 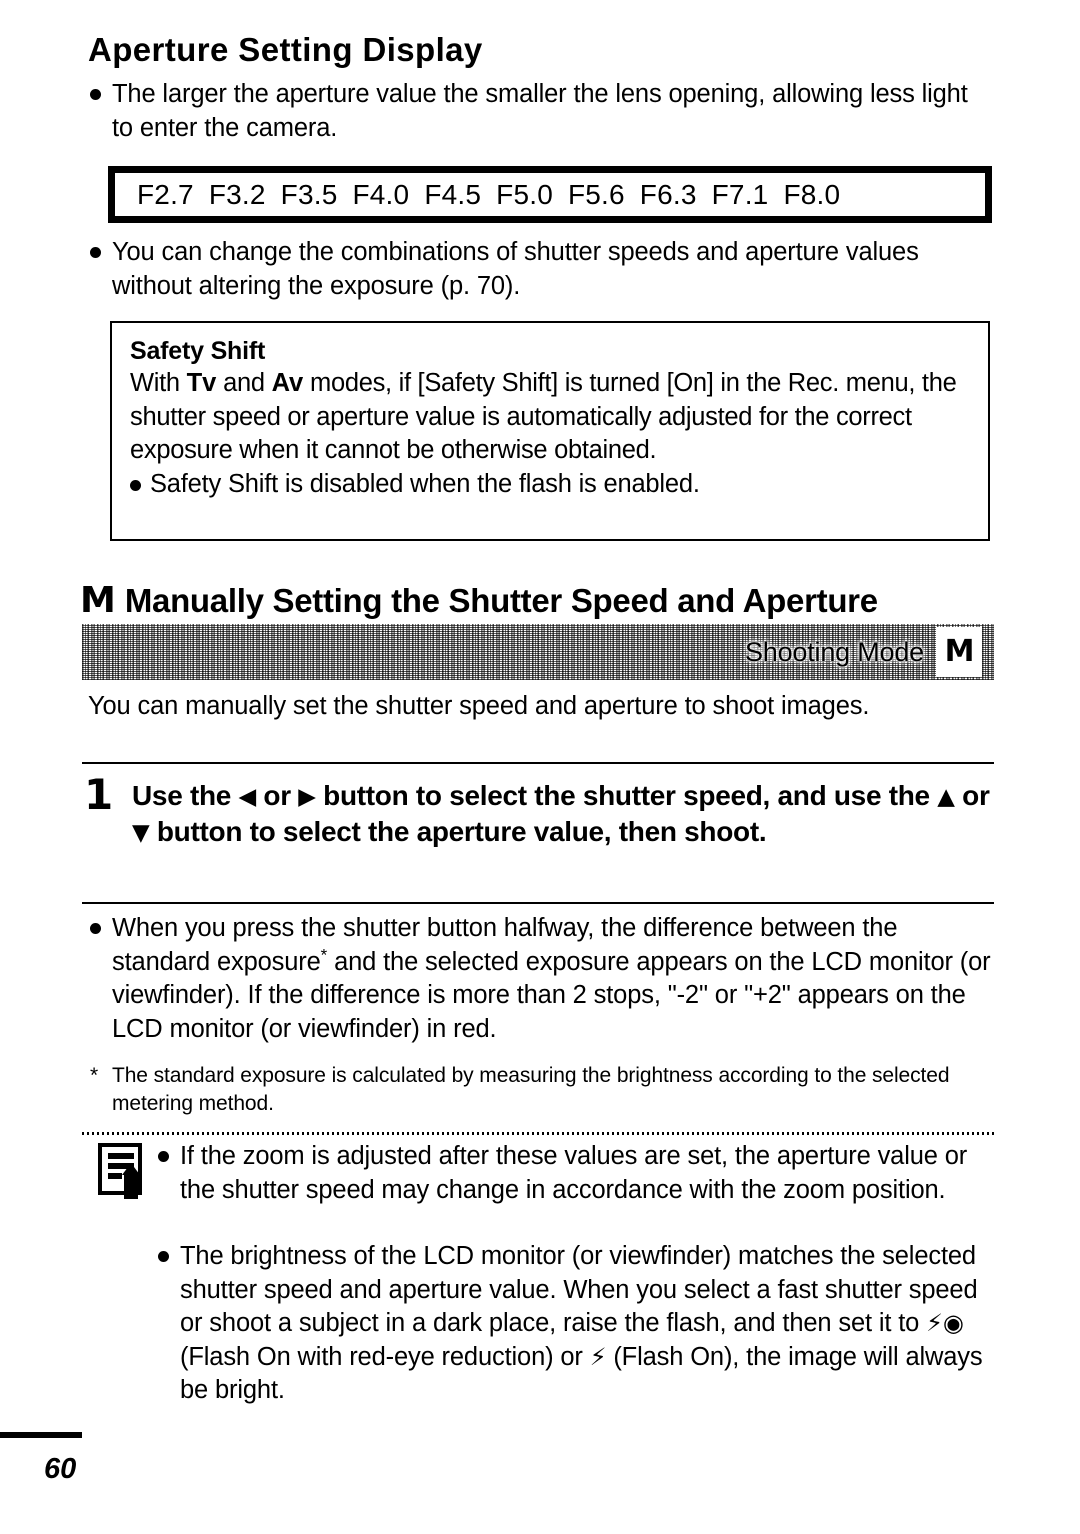 What do you see at coordinates (201, 383) in the screenshot?
I see `mode-tag-tv: Tv` at bounding box center [201, 383].